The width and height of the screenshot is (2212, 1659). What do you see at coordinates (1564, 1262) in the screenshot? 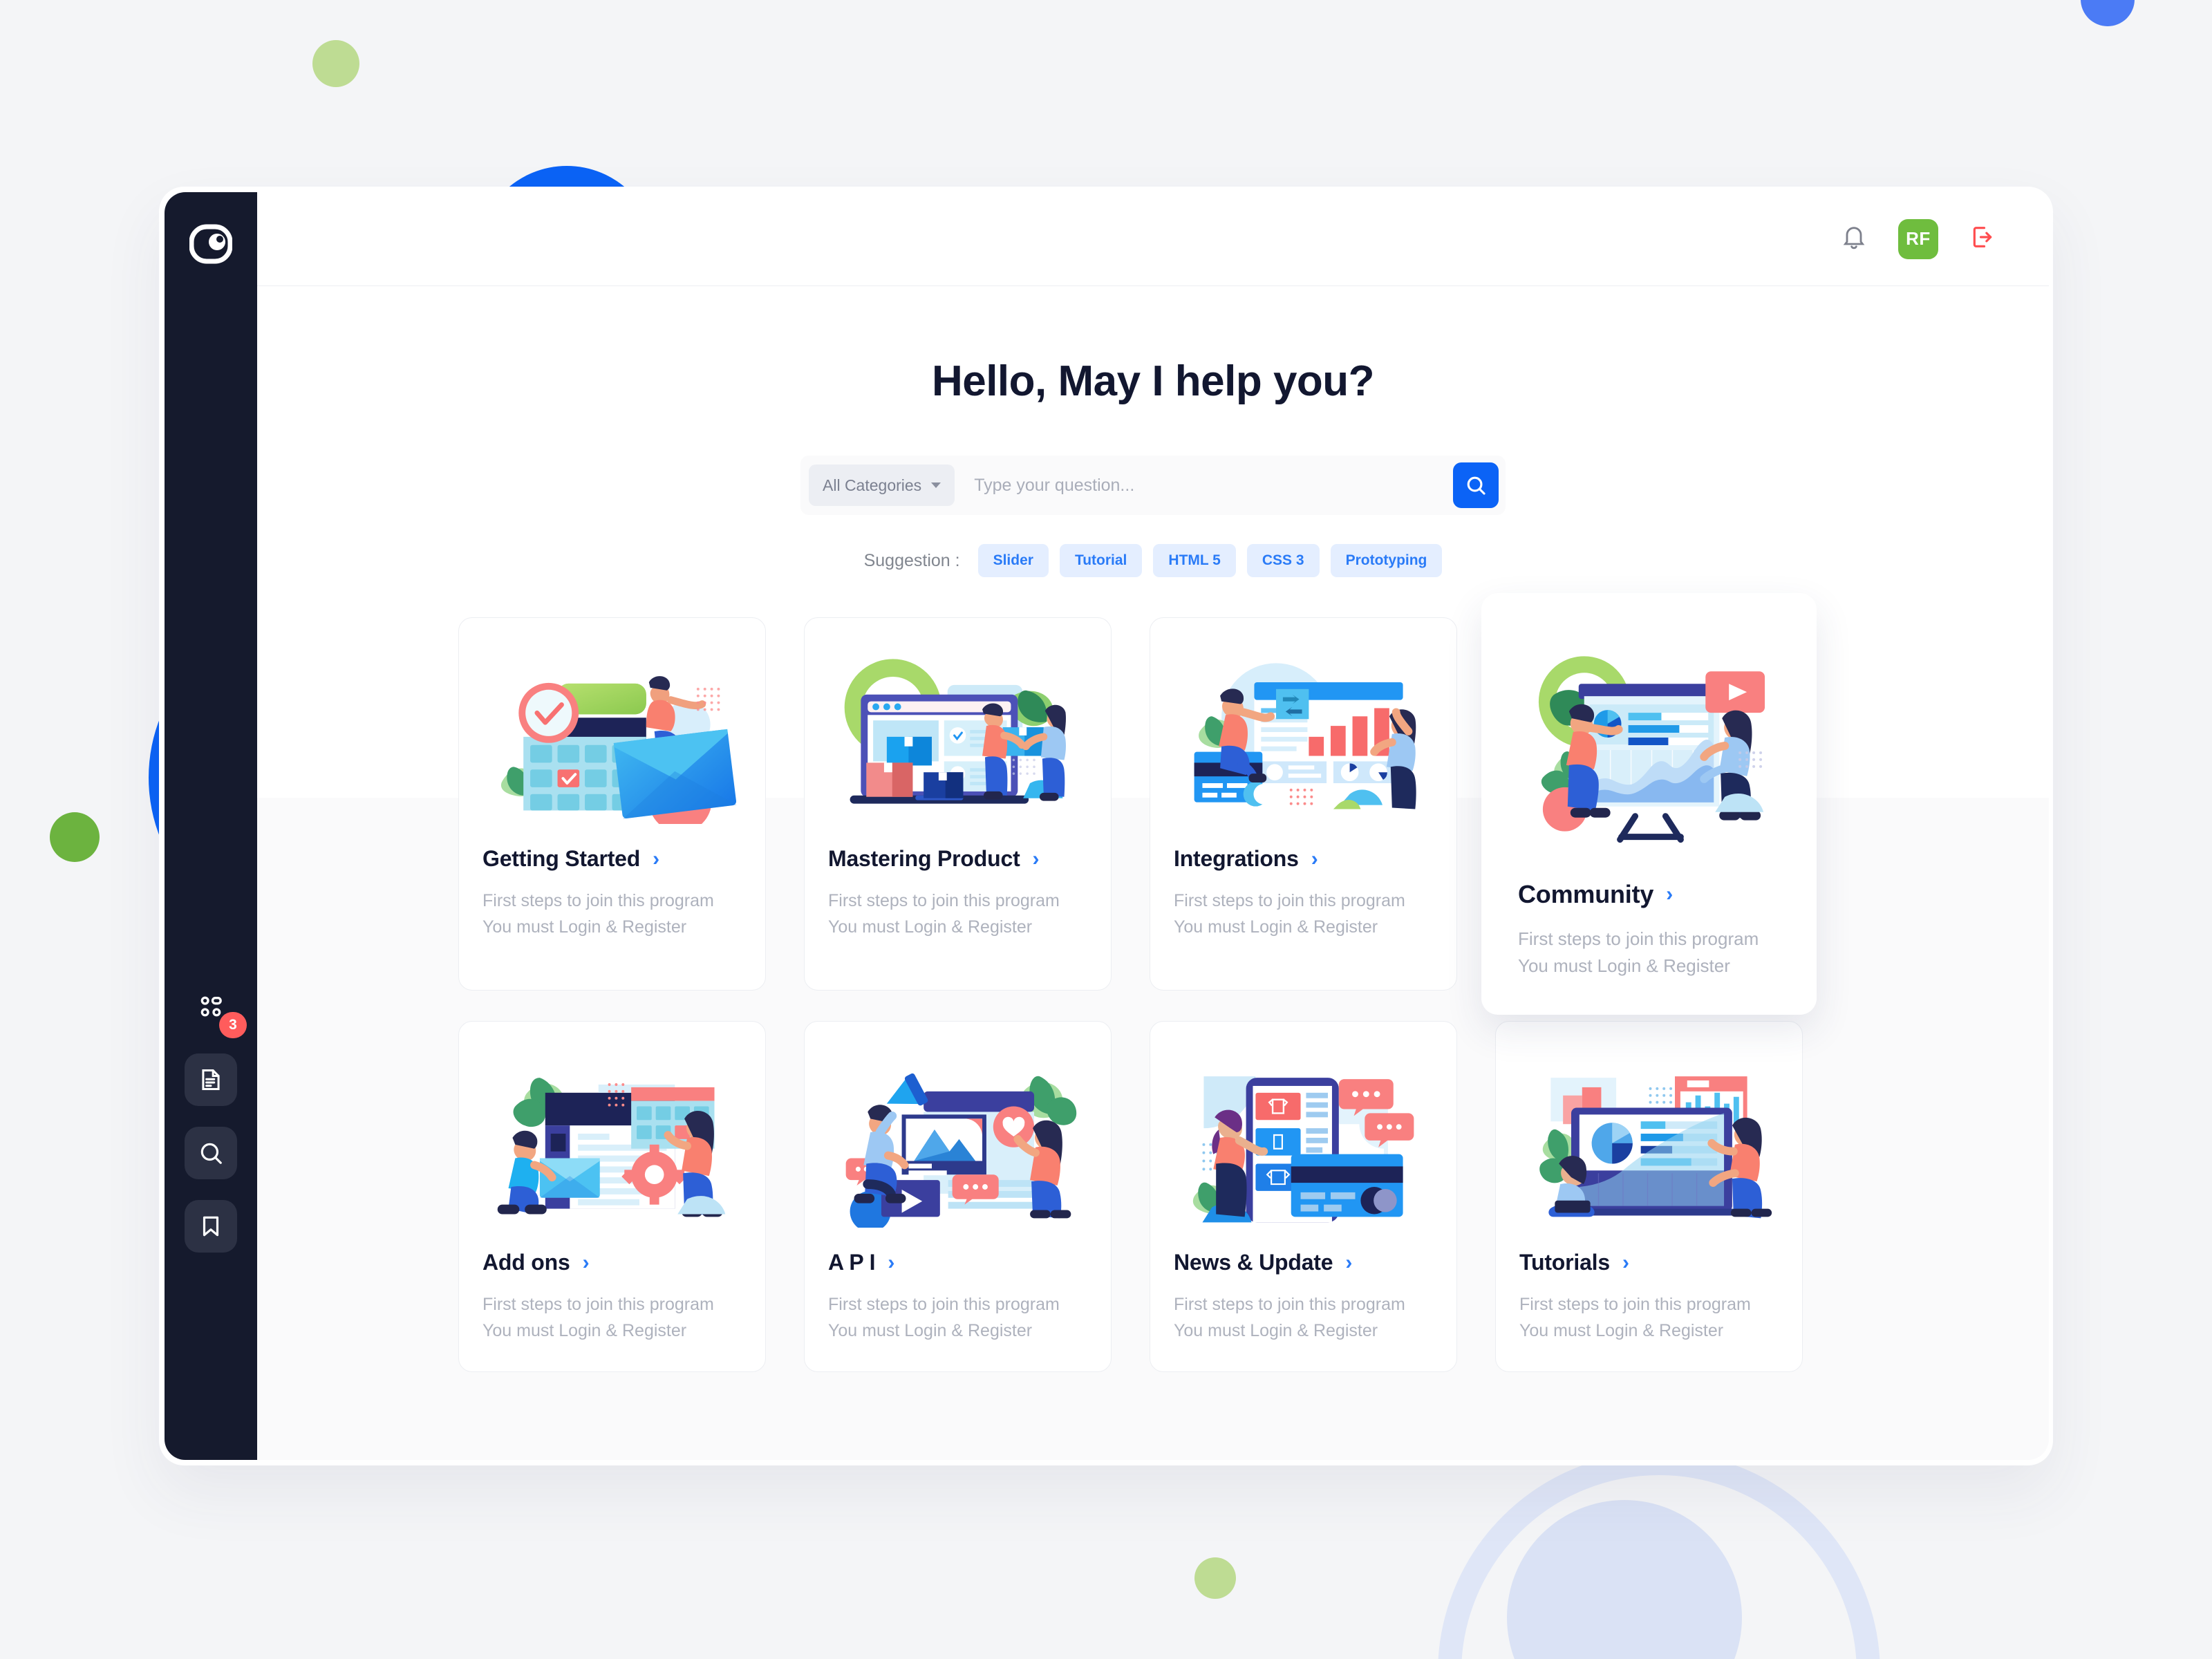
I see `card-title-text: Tutorials` at bounding box center [1564, 1262].